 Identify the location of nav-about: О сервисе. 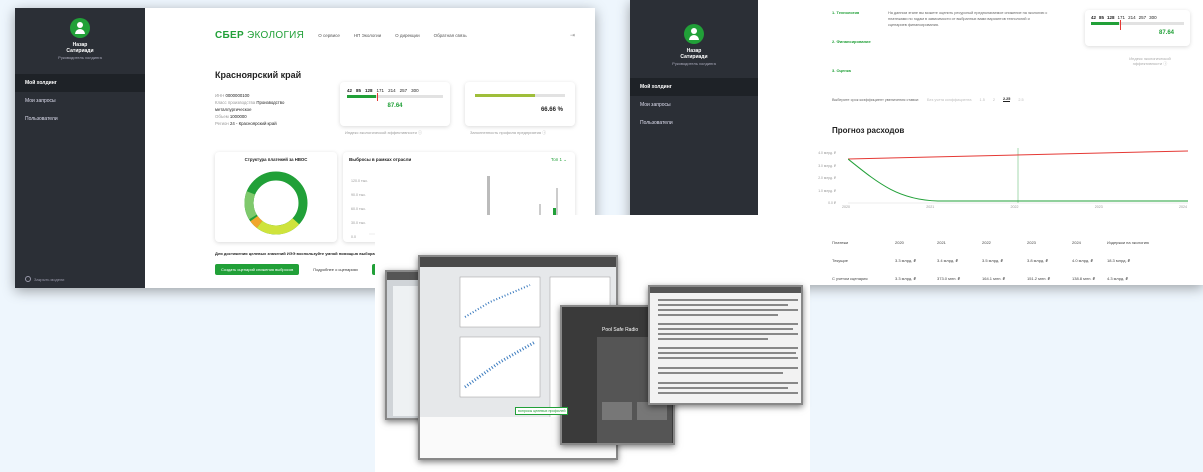
(329, 35).